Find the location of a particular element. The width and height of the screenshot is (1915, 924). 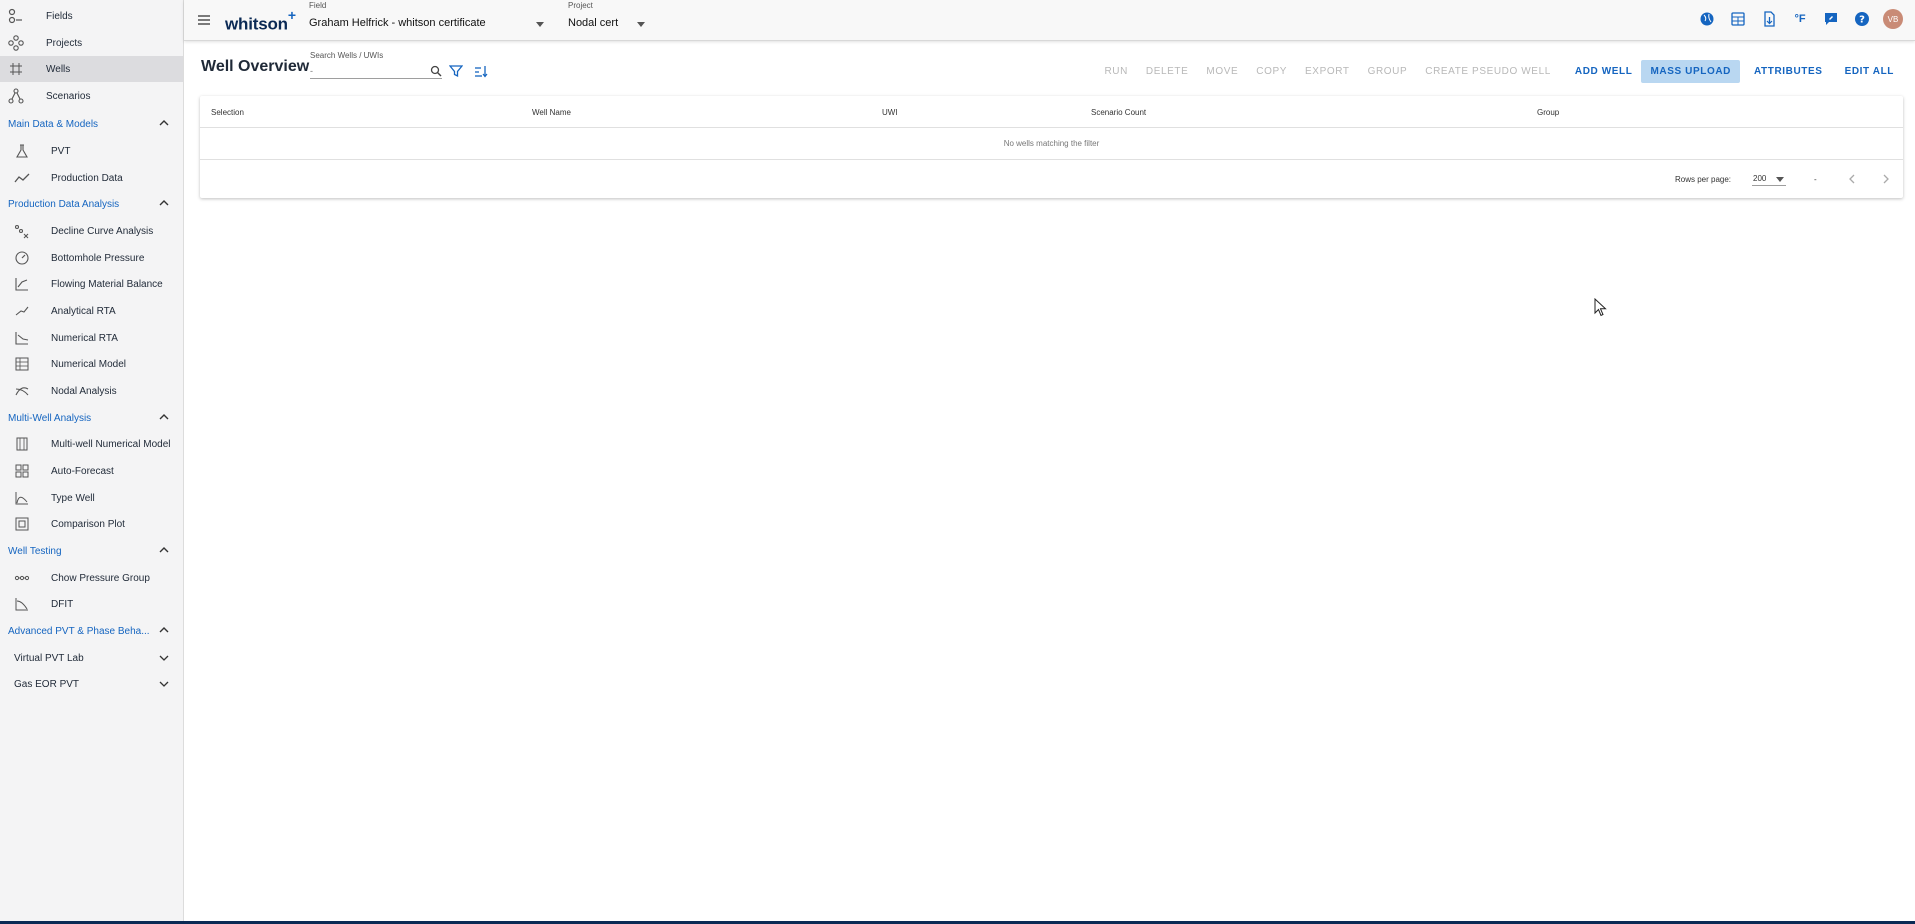

sidebar-item-fmb: Flowing Material Balance is located at coordinates (91, 284).